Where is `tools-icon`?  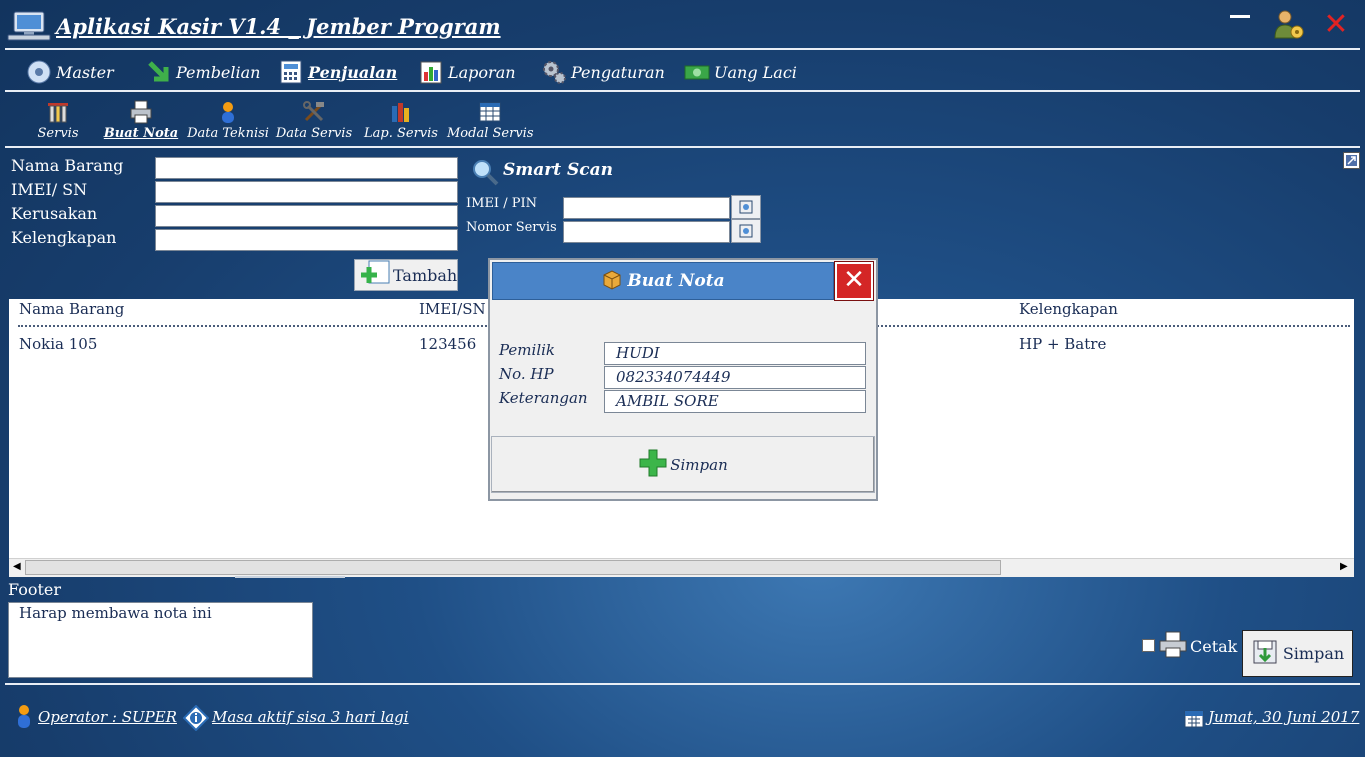 tools-icon is located at coordinates (314, 112).